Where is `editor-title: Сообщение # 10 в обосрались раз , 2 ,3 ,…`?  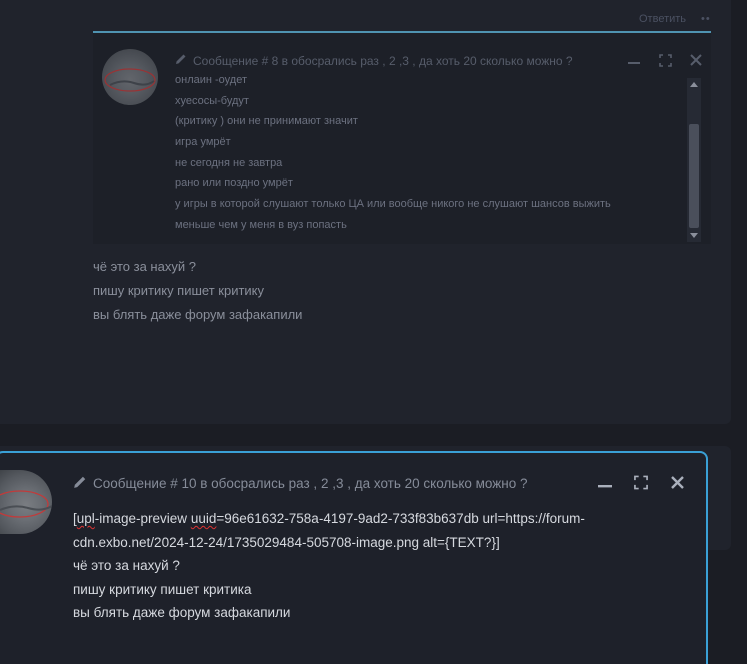 editor-title: Сообщение # 10 в обосрались раз , 2 ,3 ,… is located at coordinates (310, 483).